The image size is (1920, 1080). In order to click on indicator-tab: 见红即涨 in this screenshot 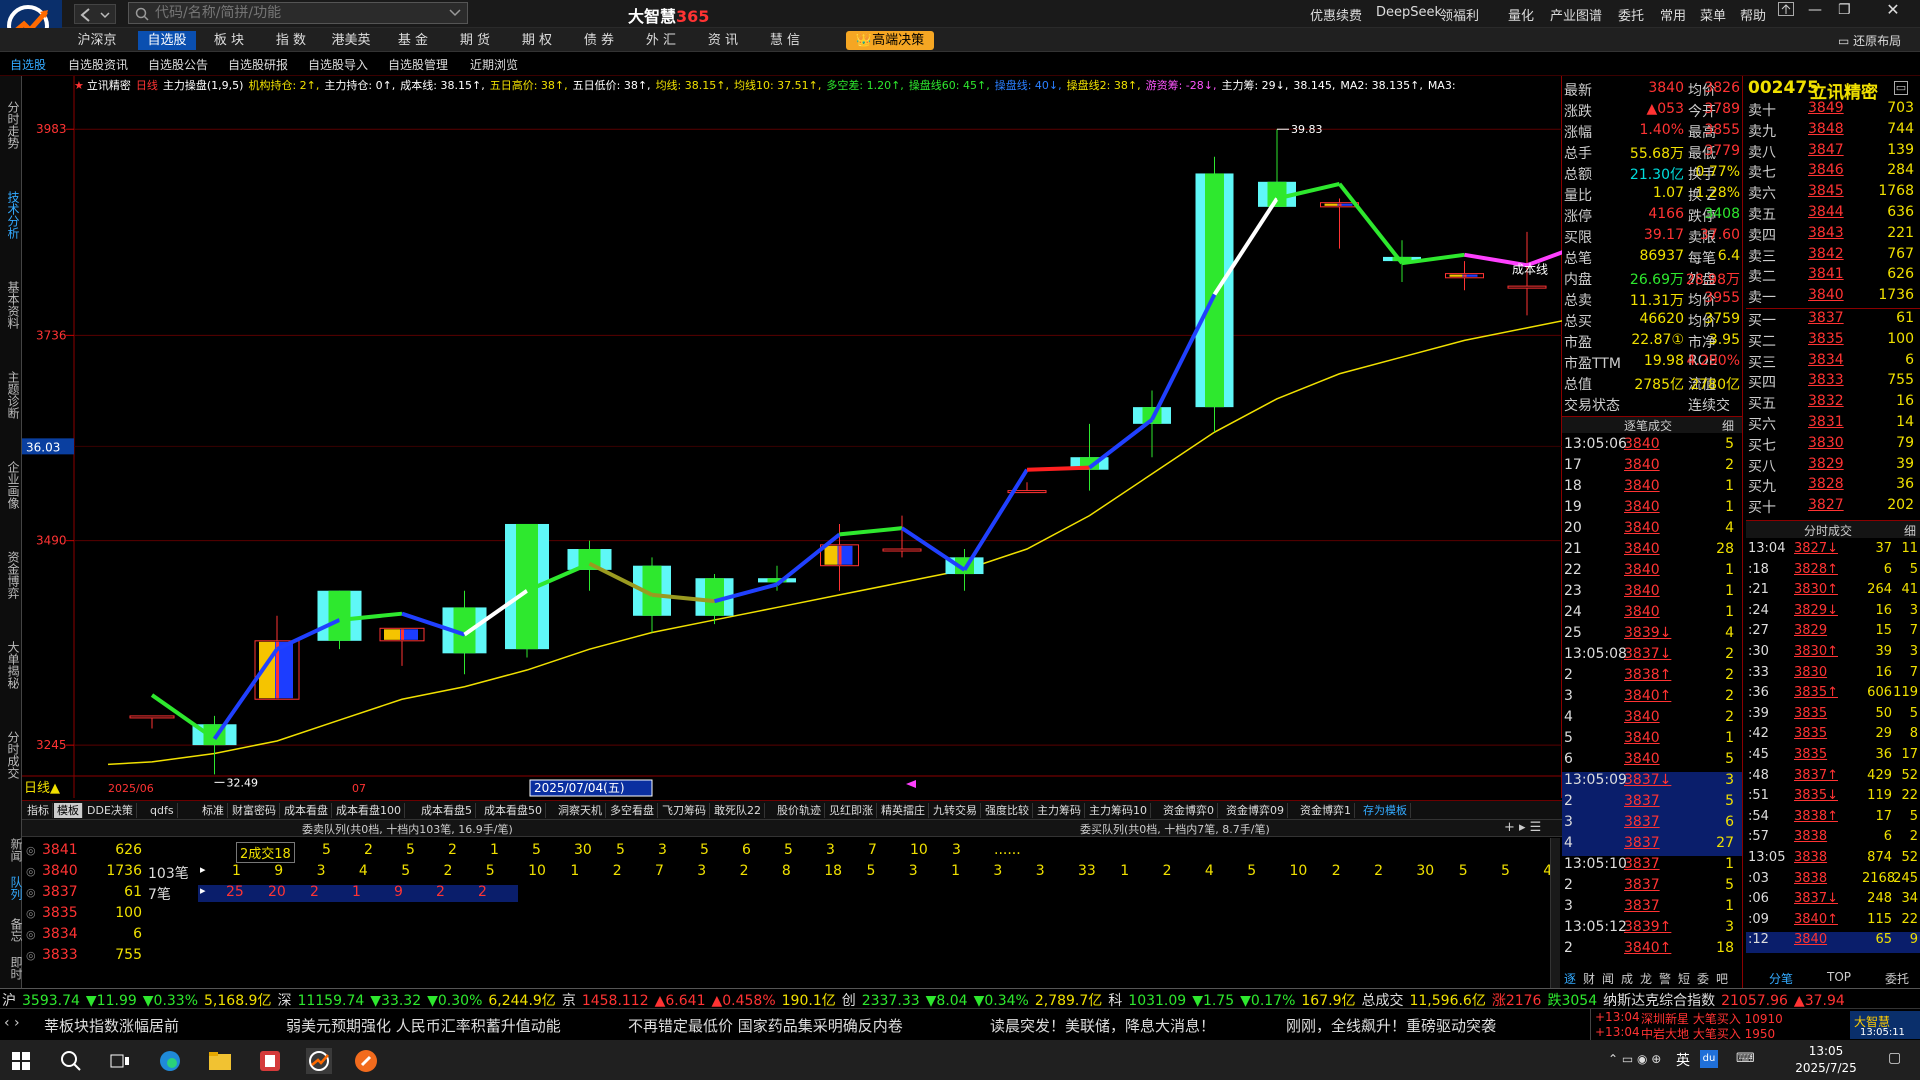, I will do `click(851, 810)`.